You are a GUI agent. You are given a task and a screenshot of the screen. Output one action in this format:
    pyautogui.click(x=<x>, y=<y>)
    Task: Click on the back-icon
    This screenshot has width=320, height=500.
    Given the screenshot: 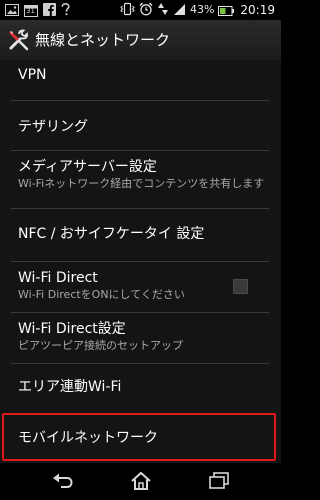 What is the action you would take?
    pyautogui.click(x=63, y=481)
    